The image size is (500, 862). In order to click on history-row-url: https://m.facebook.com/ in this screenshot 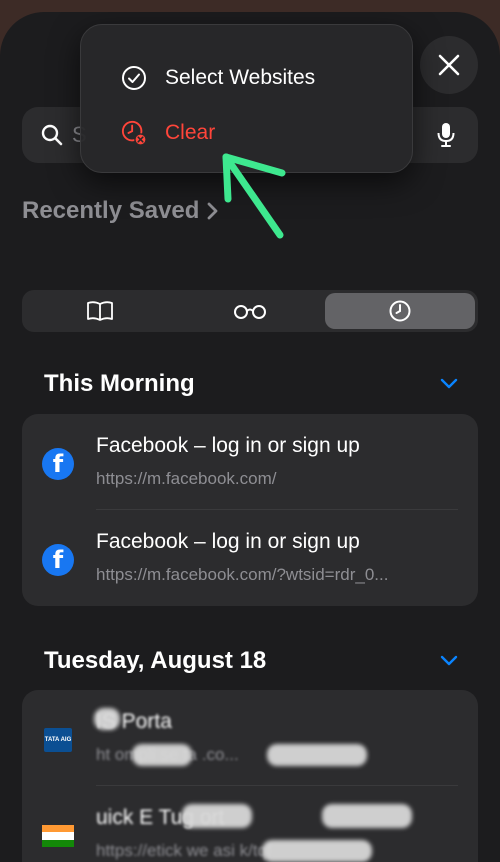, I will do `click(186, 478)`.